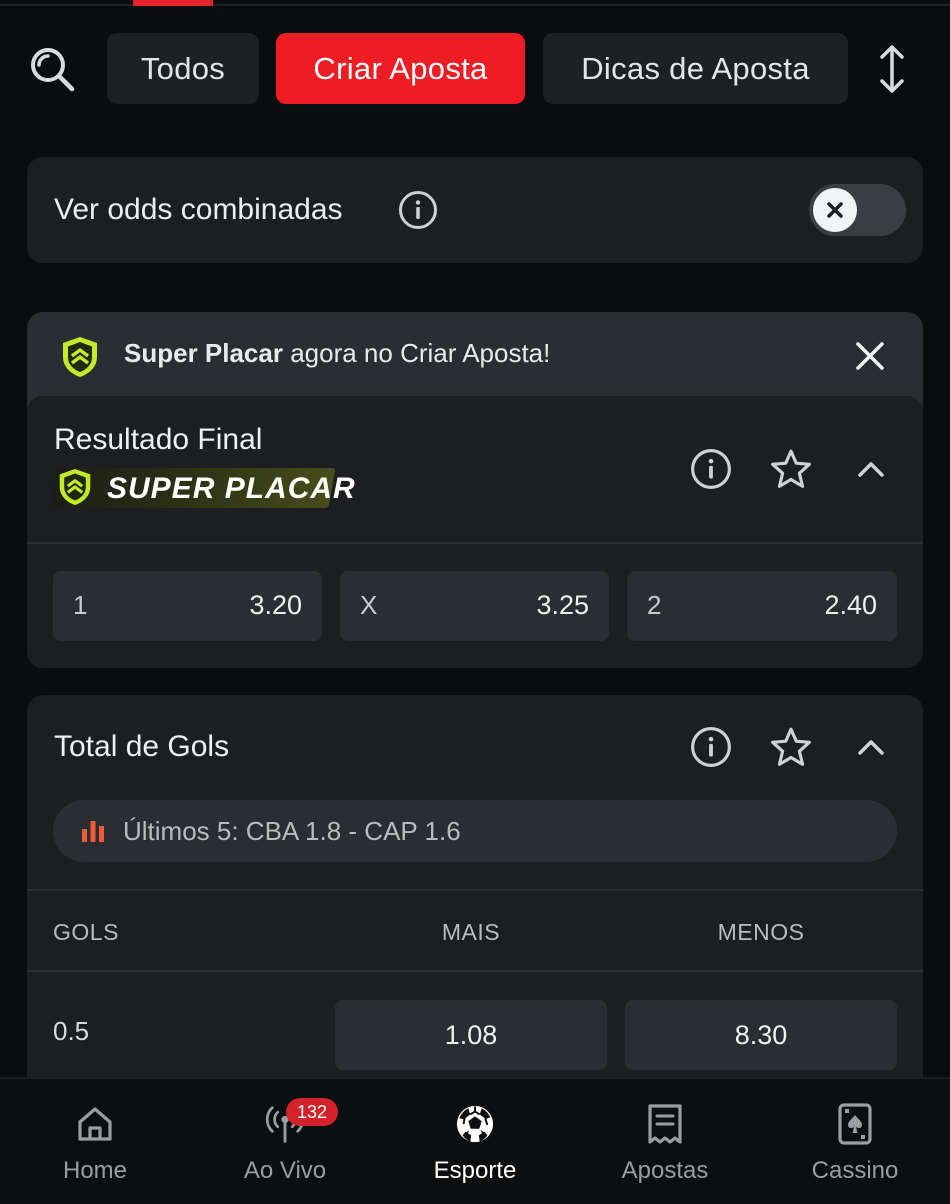  I want to click on active-indicator, so click(173, 3).